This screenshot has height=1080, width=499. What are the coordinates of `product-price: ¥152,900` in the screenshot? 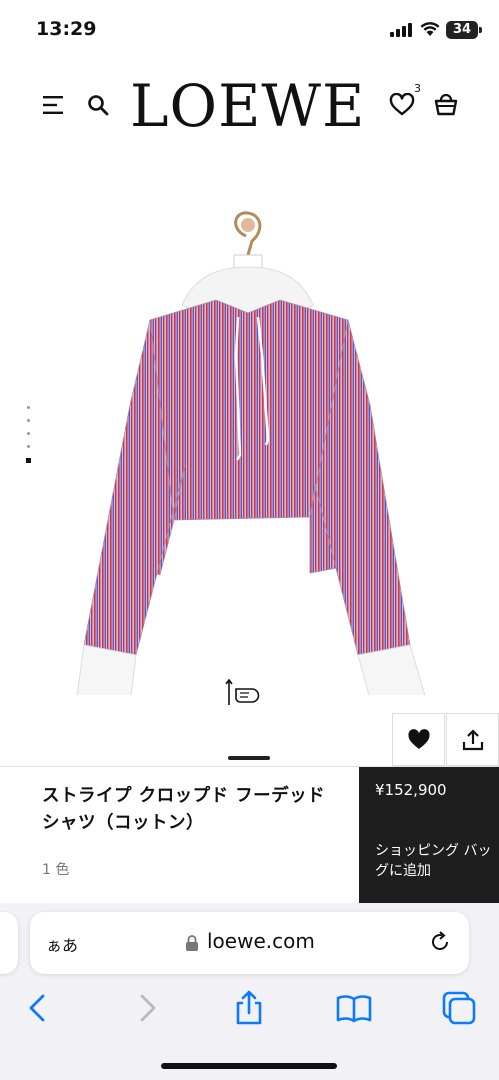 It's located at (411, 790).